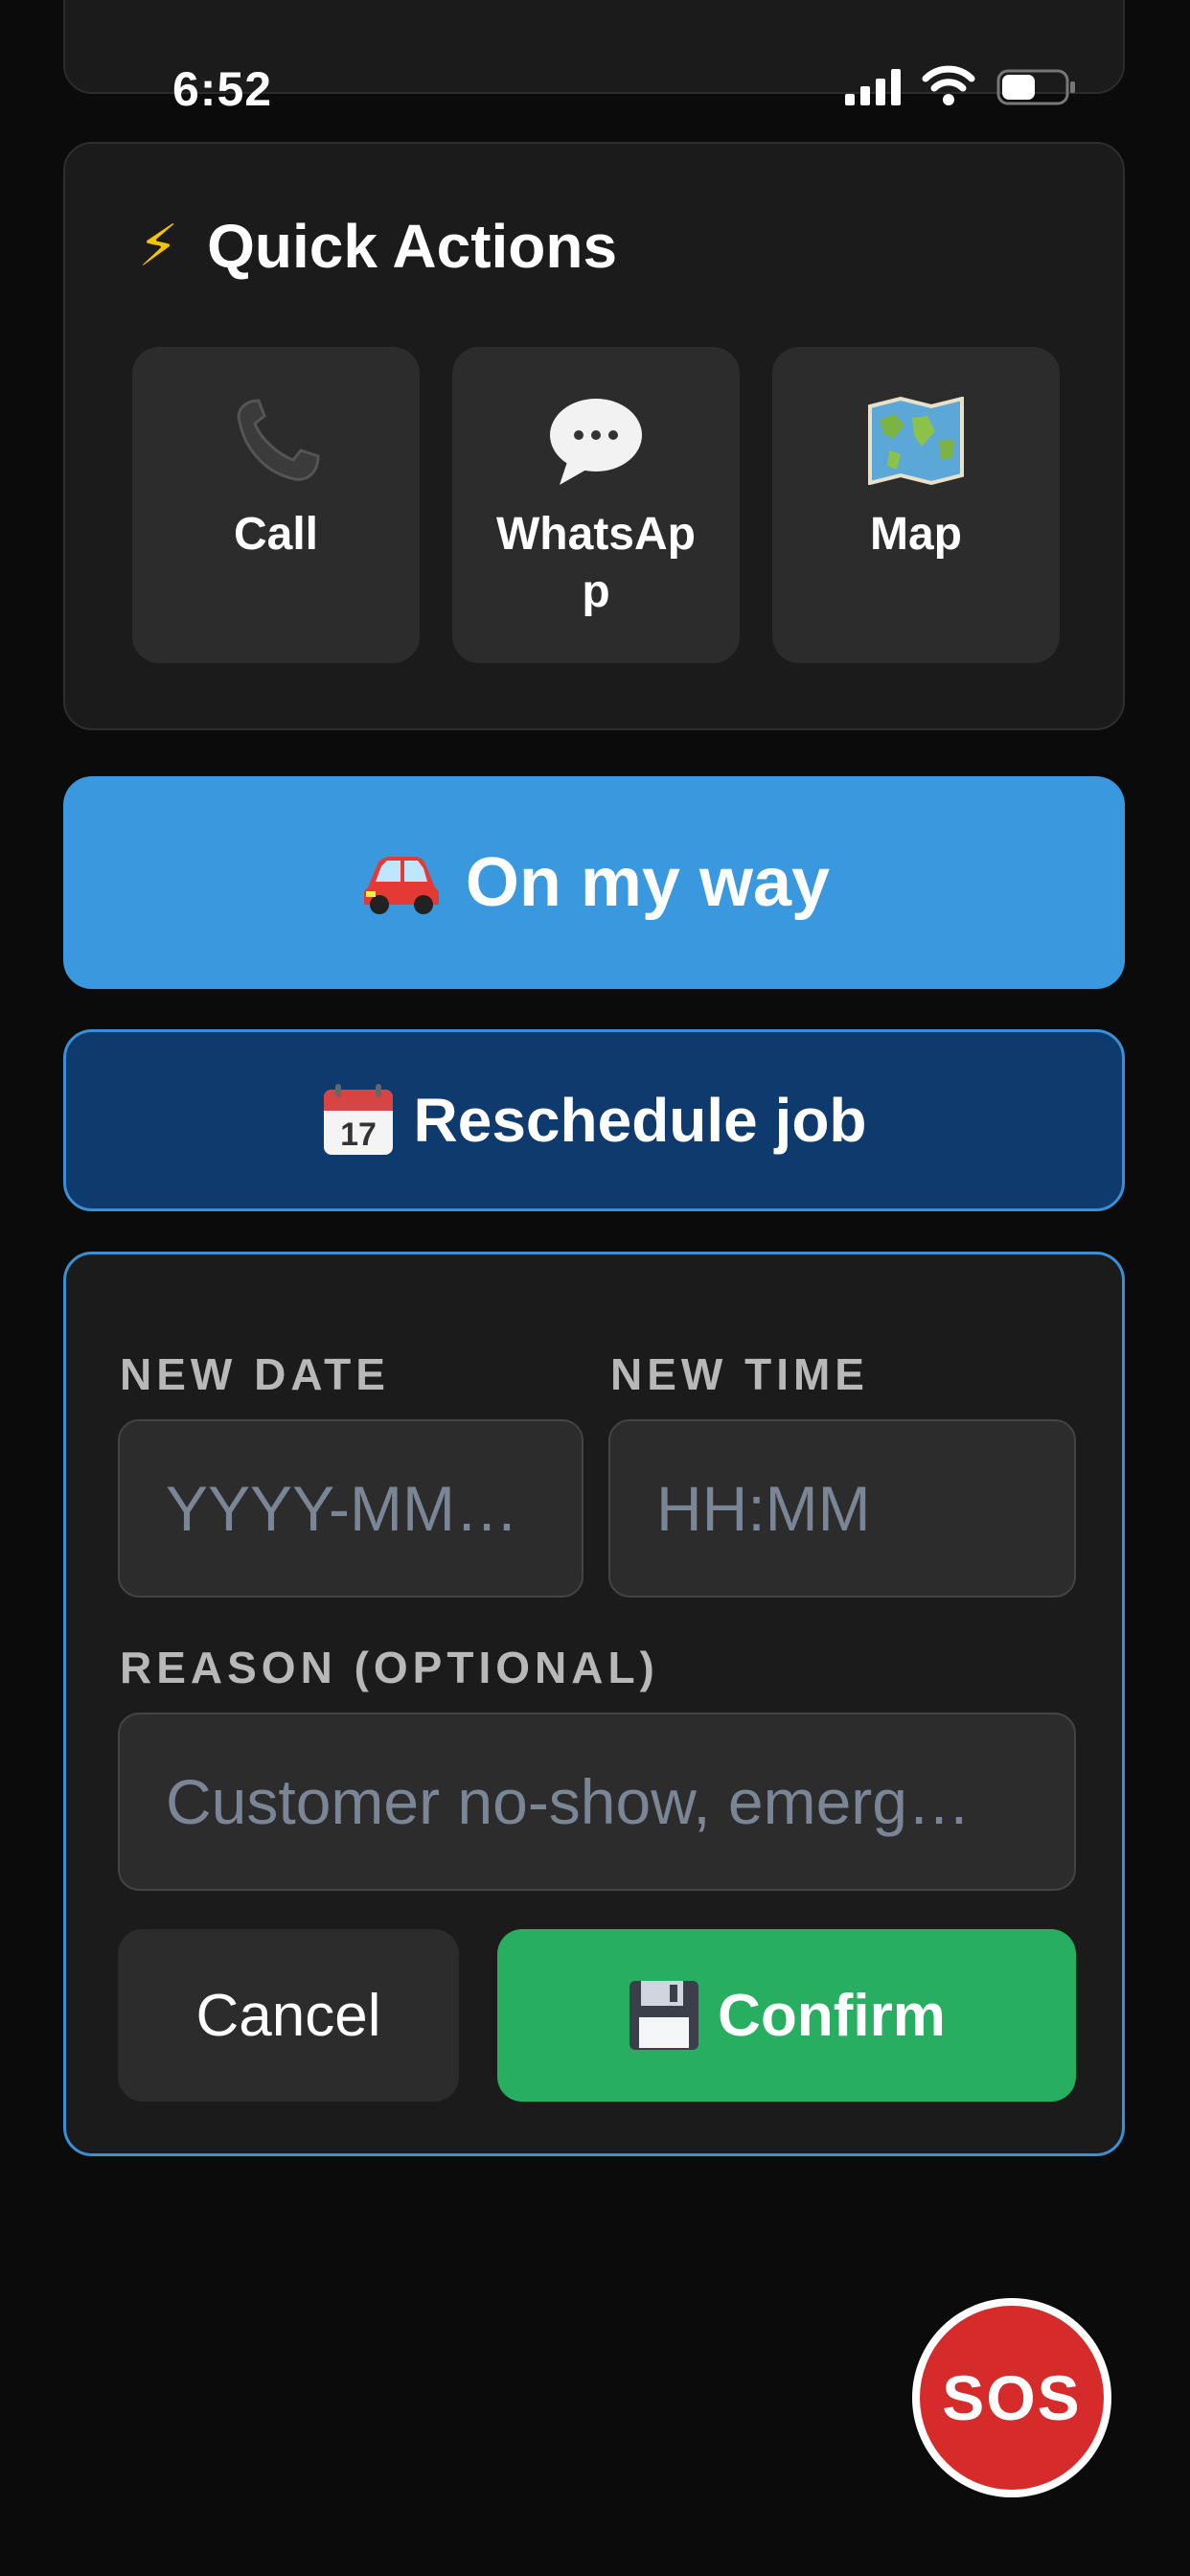 Image resolution: width=1190 pixels, height=2576 pixels. I want to click on cancel-label: Cancel, so click(288, 2015).